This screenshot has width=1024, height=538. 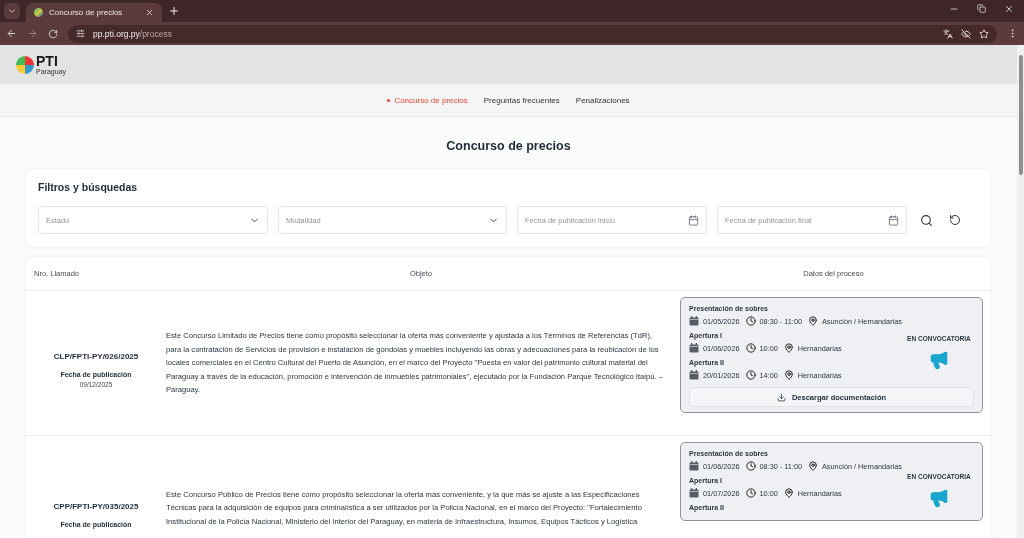 I want to click on nav-link: Preguntas frecuentes, so click(x=521, y=100).